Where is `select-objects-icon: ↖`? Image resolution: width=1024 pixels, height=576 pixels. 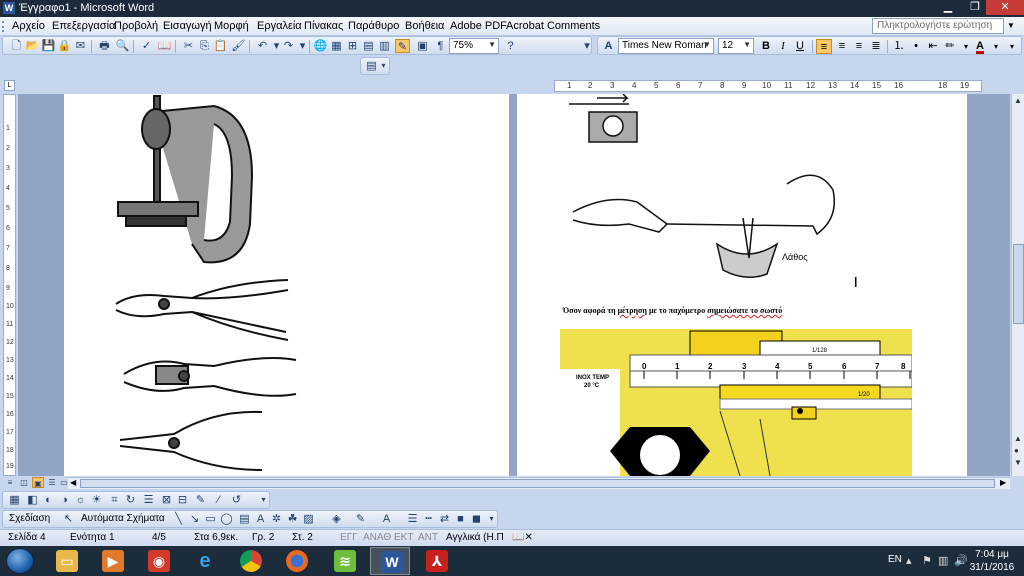
select-objects-icon: ↖ is located at coordinates (68, 519).